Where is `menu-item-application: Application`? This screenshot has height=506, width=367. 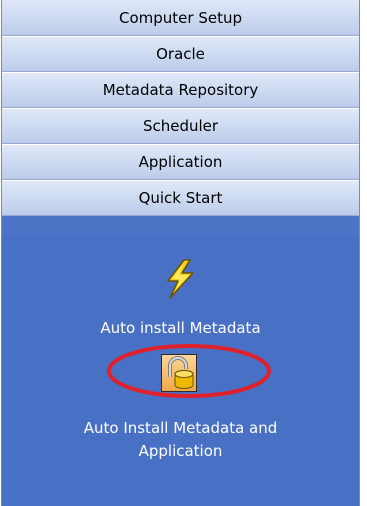 menu-item-application: Application is located at coordinates (180, 162).